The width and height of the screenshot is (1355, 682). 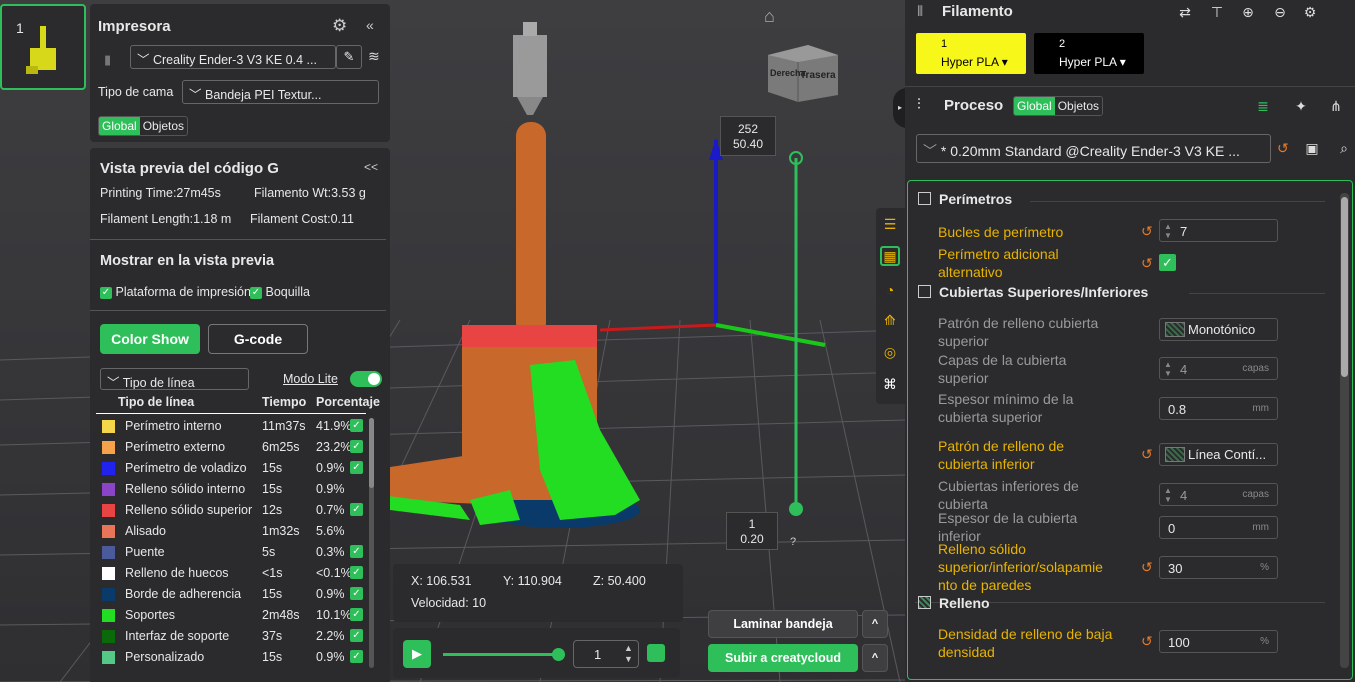 What do you see at coordinates (1336, 106) in the screenshot?
I see `share-icon: ⋔` at bounding box center [1336, 106].